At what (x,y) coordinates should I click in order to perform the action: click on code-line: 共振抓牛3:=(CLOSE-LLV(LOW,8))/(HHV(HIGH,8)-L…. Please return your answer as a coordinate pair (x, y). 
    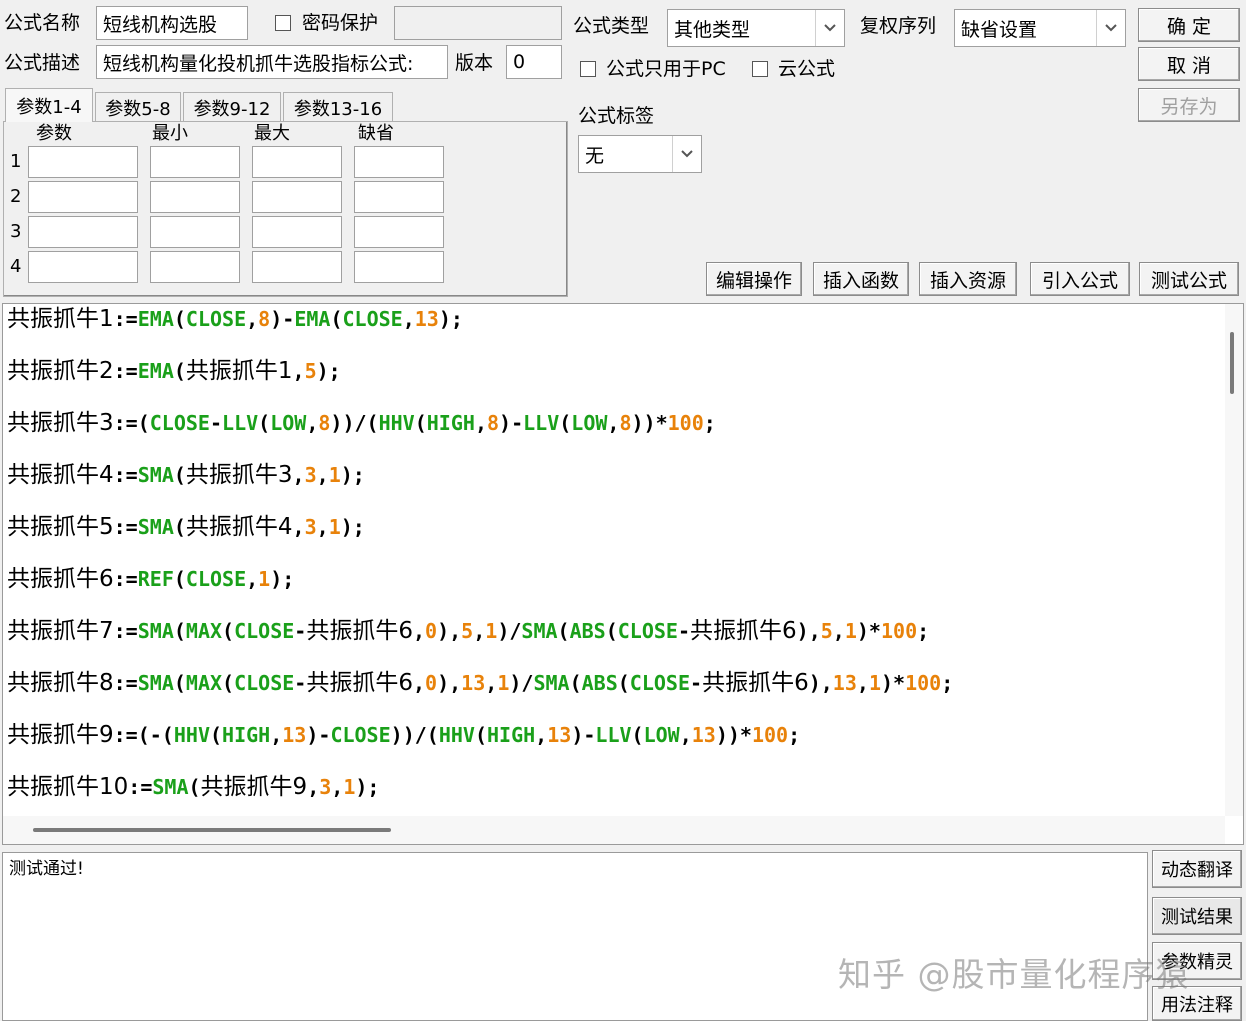
    Looking at the image, I should click on (361, 423).